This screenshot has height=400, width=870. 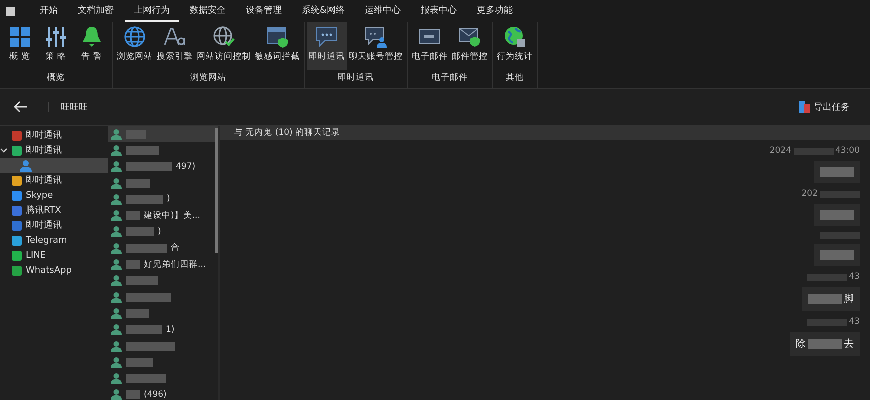 I want to click on ribbon-button: 告 警, so click(x=92, y=46).